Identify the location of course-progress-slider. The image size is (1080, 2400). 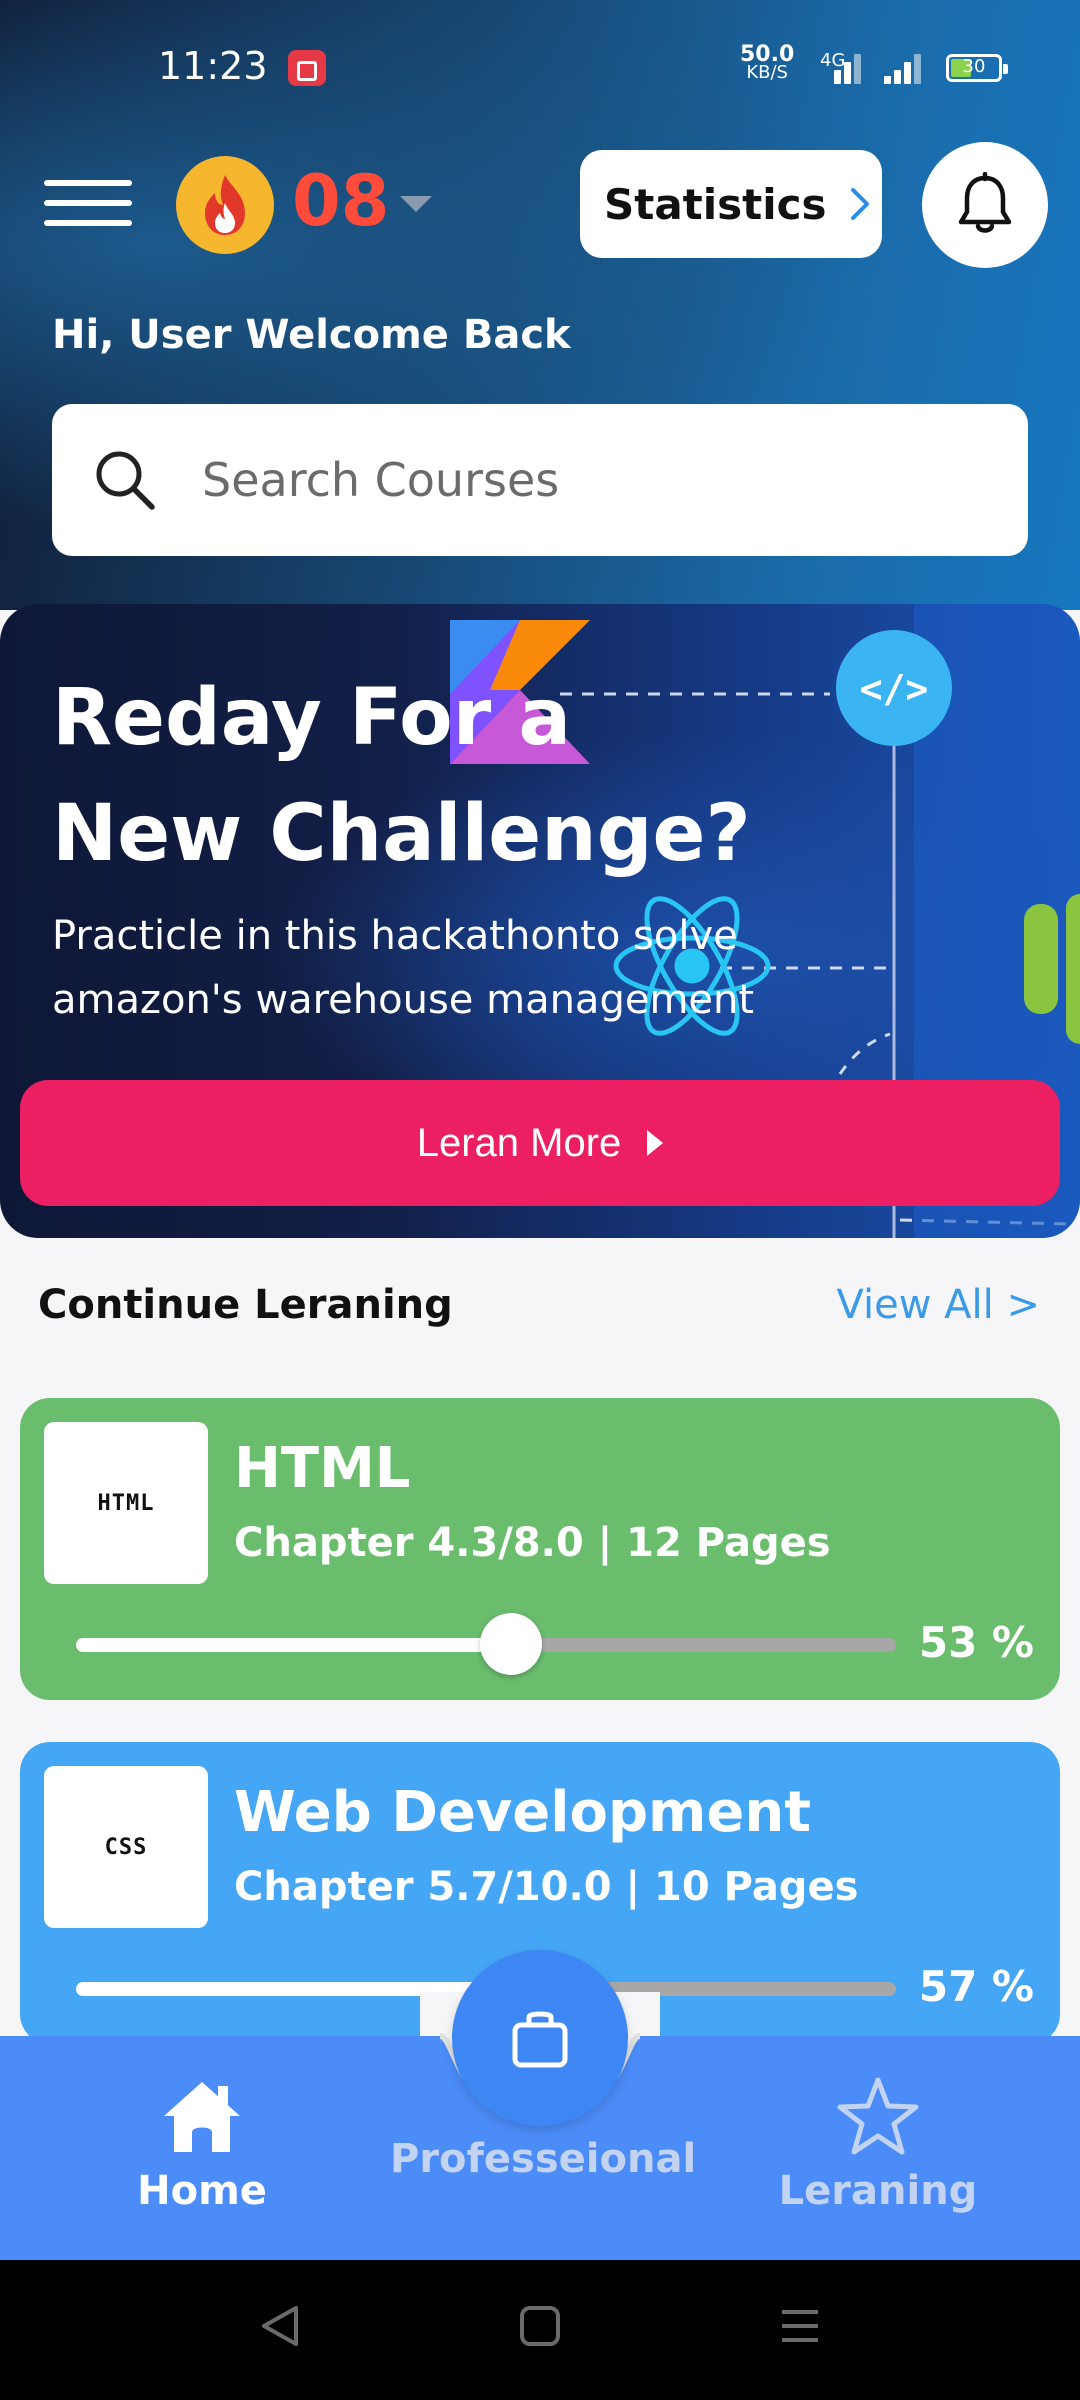
(486, 1644).